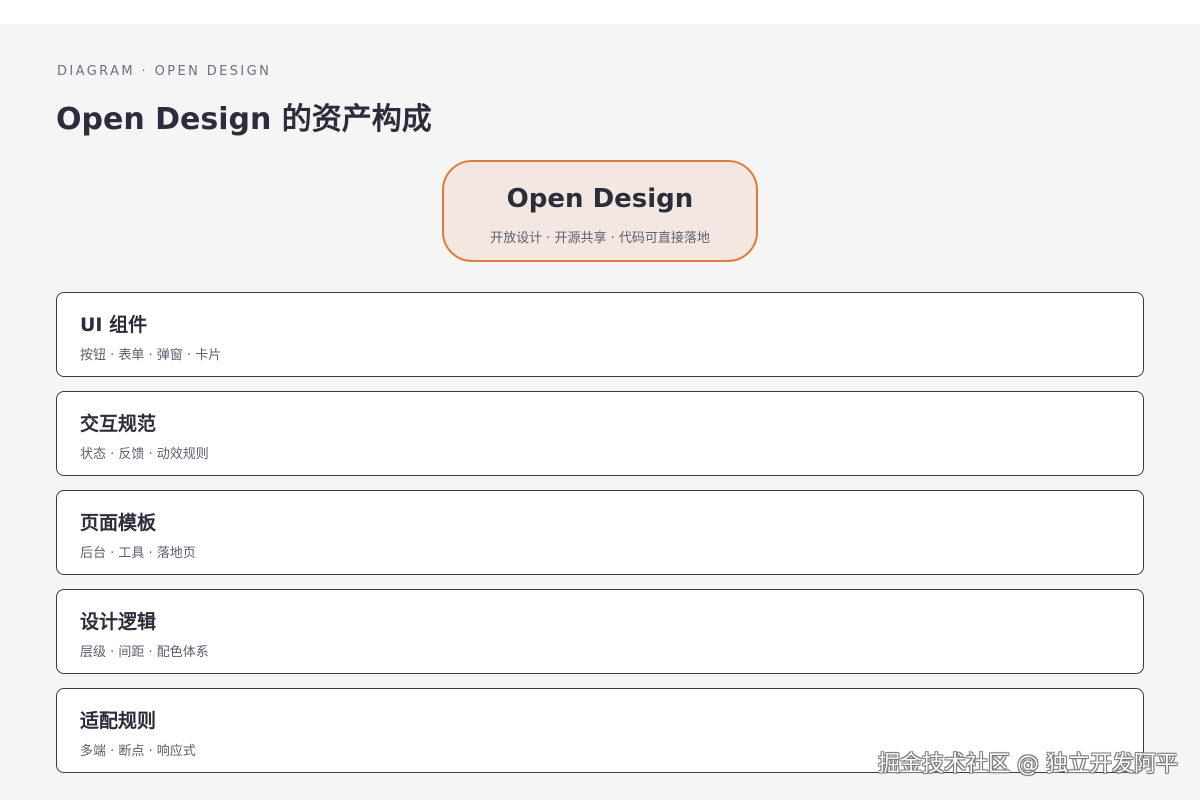  What do you see at coordinates (600, 334) in the screenshot?
I see `asset-card-ui-components: UI 组件 按钮 · 表单 · 弹窗 · 卡片` at bounding box center [600, 334].